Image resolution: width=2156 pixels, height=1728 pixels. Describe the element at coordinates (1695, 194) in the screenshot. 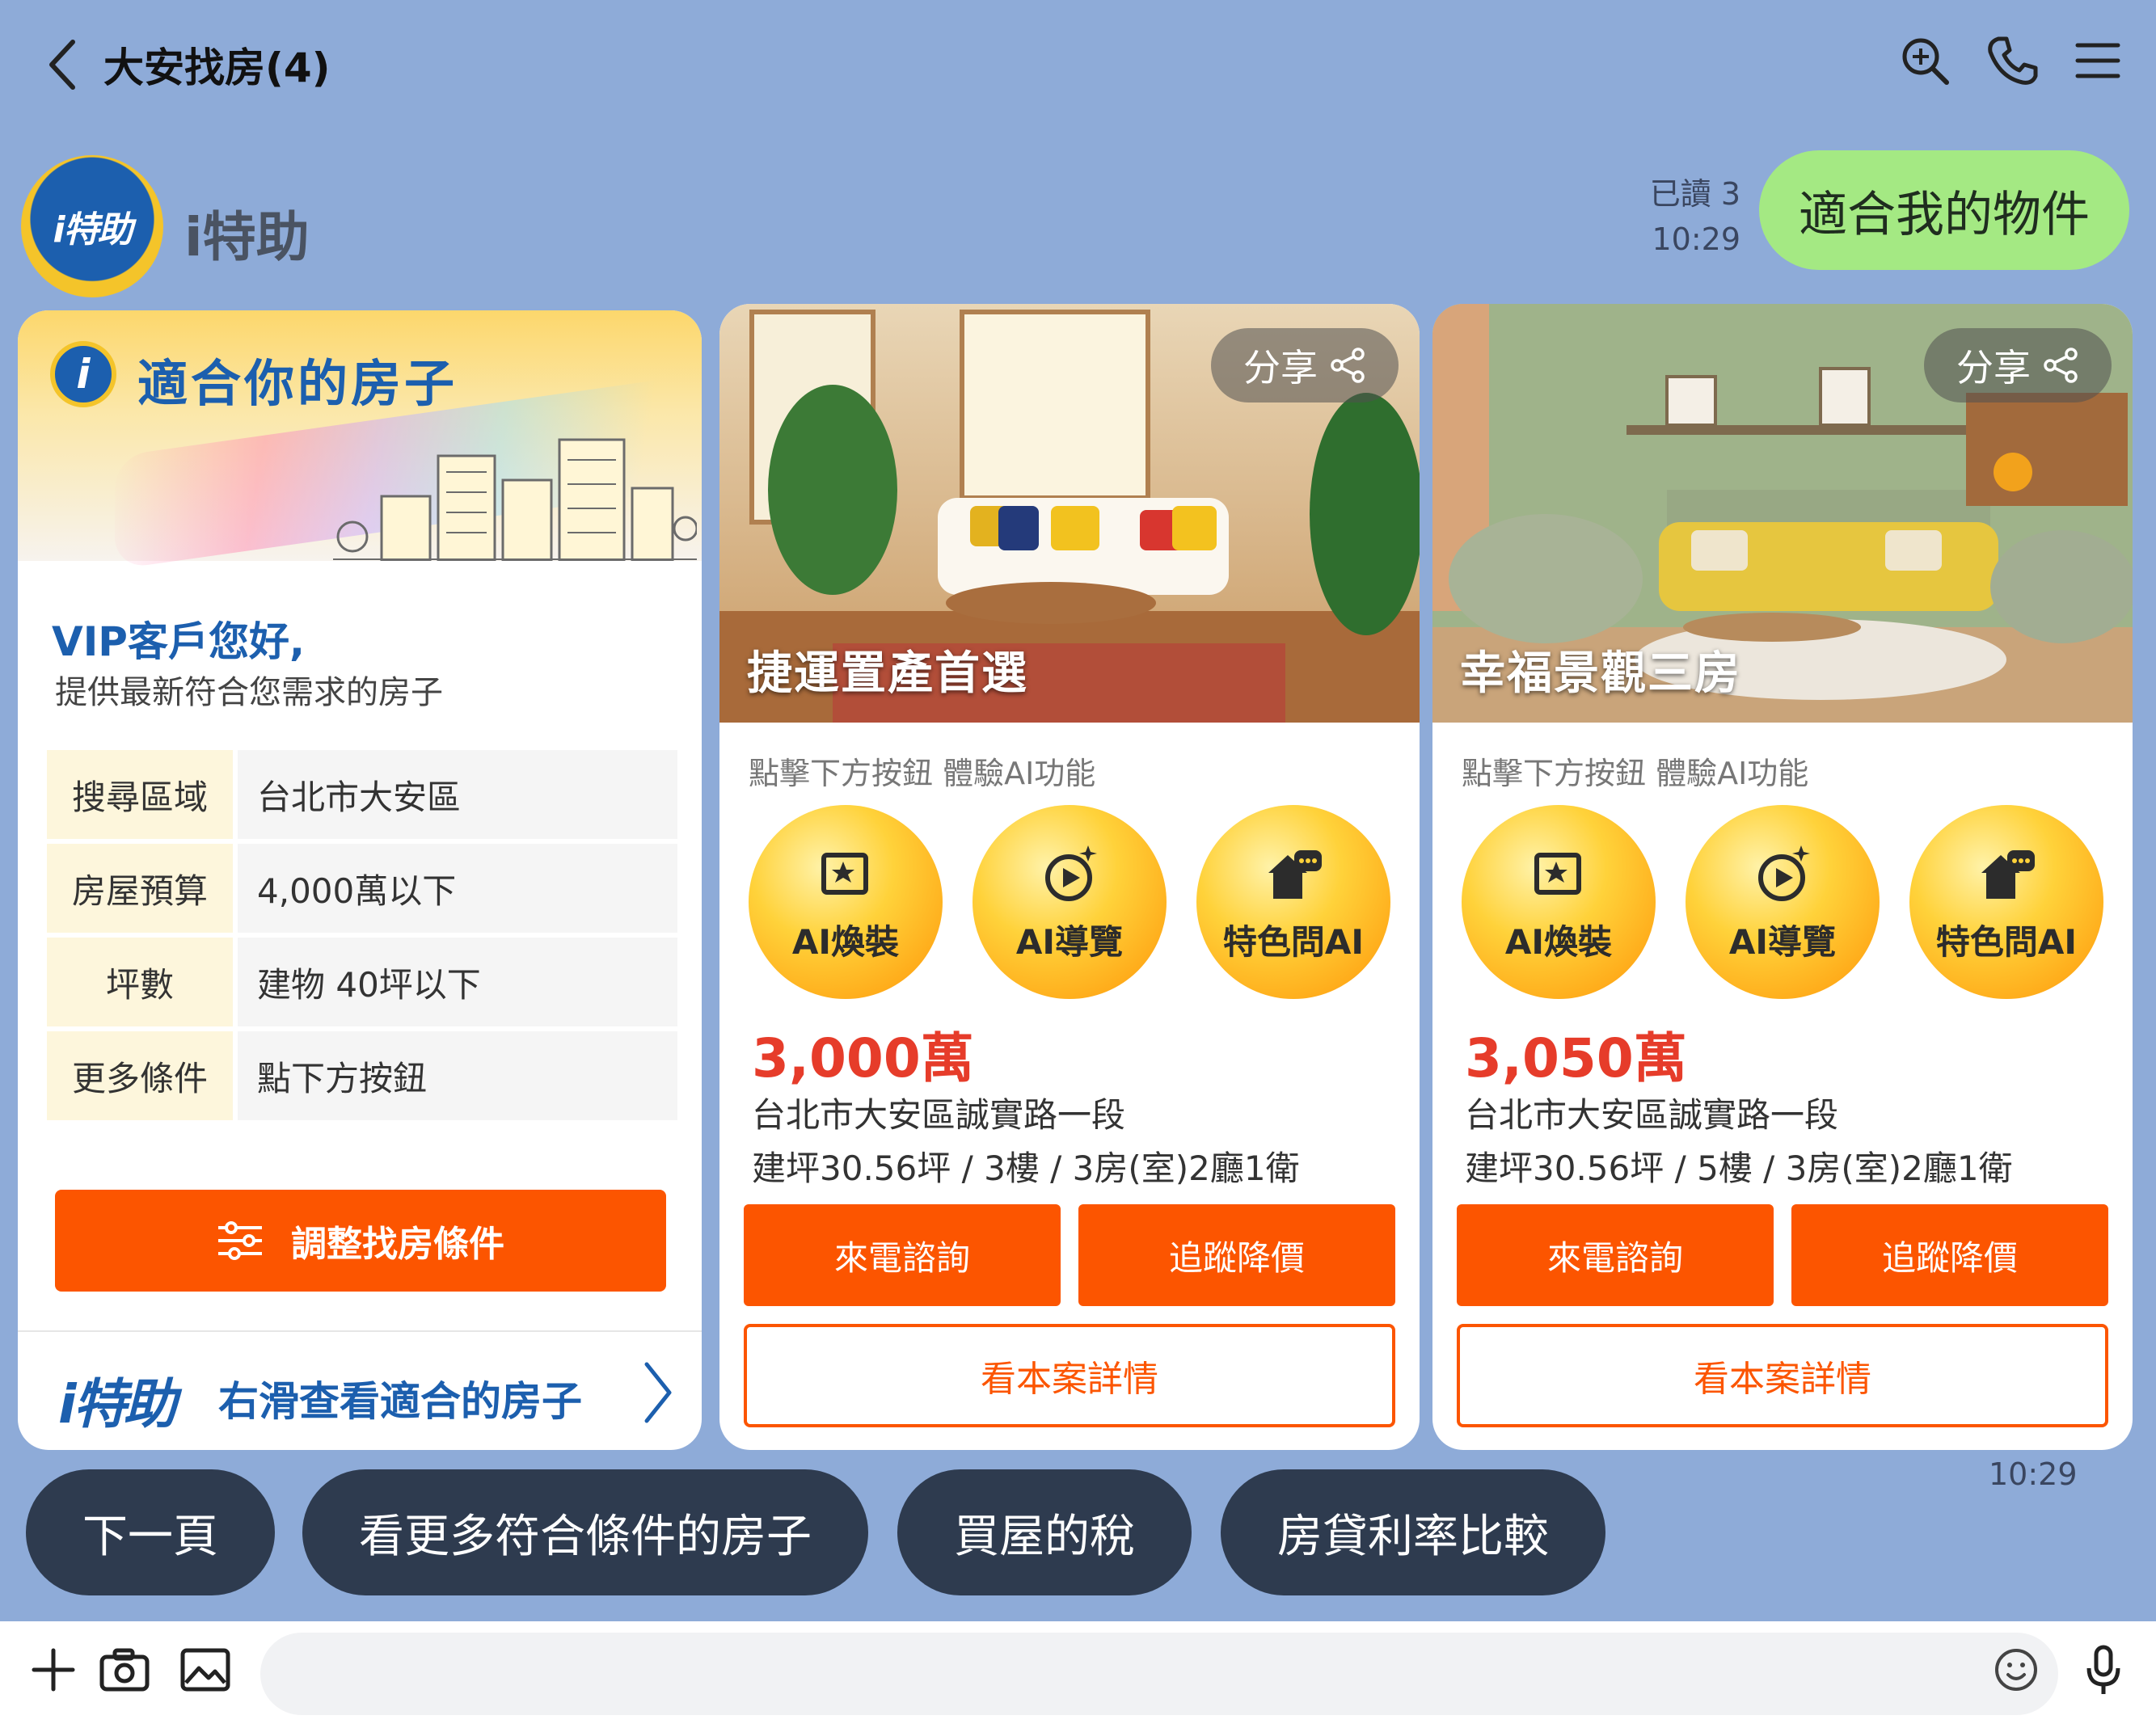

I see `read-receipt: 已讀 3` at that location.